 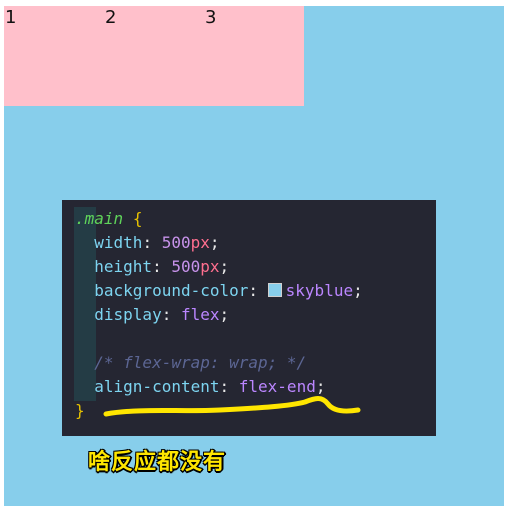 What do you see at coordinates (157, 462) in the screenshot?
I see `annotation-caption: 啥反应都没有` at bounding box center [157, 462].